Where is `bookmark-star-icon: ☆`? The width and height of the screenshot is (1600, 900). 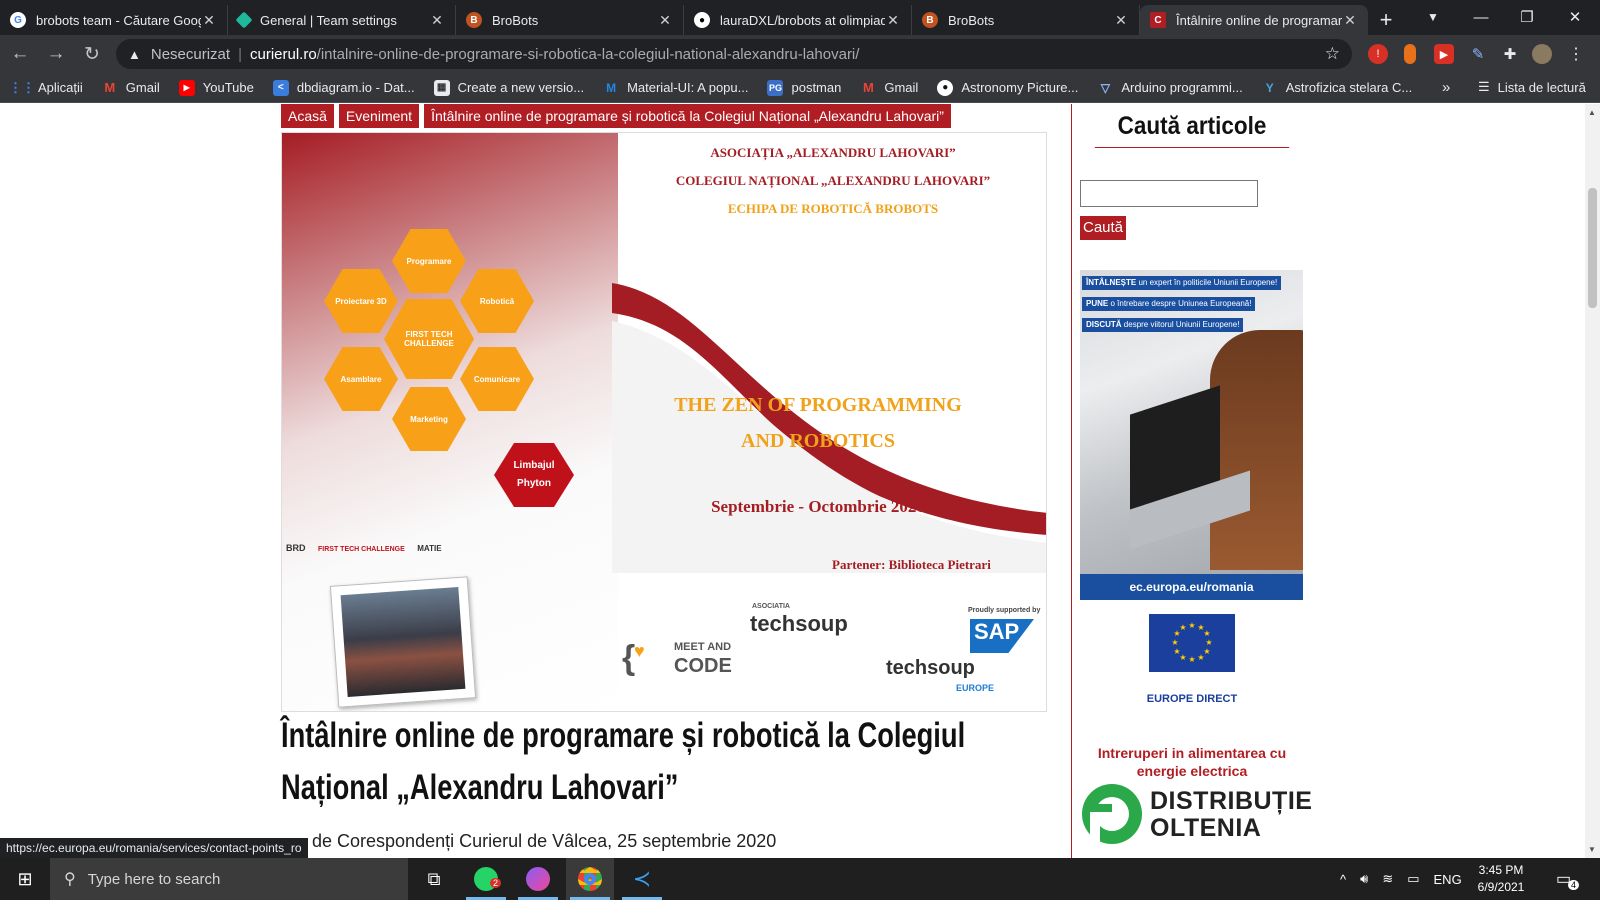 bookmark-star-icon: ☆ is located at coordinates (1332, 54).